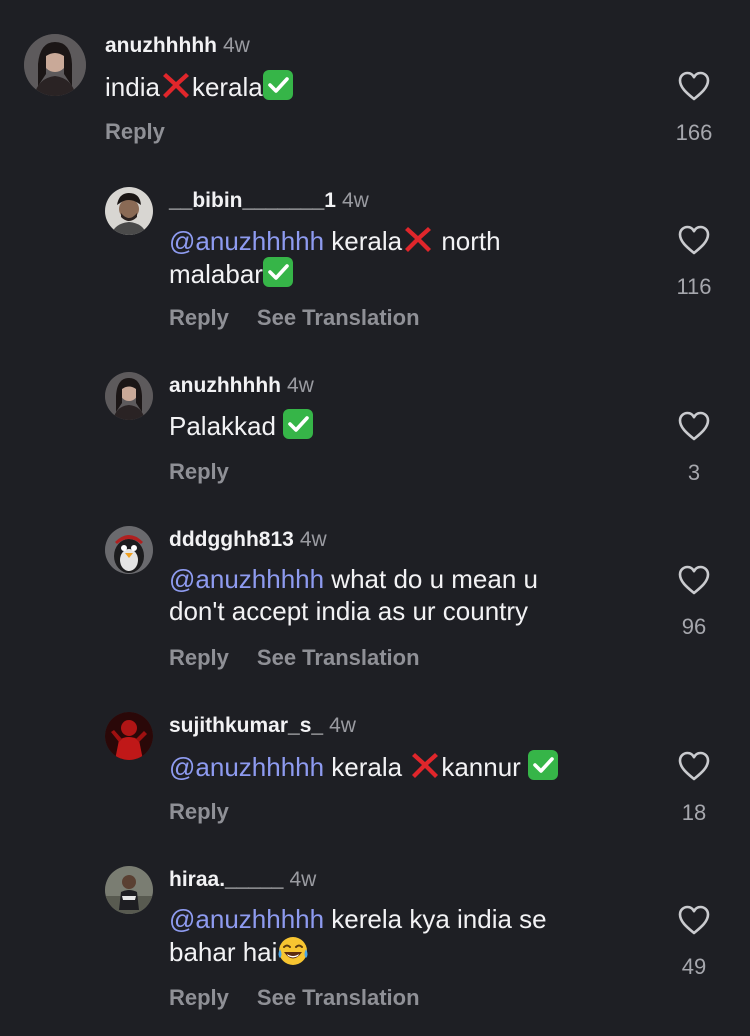  Describe the element at coordinates (694, 626) in the screenshot. I see `like-count: 96` at that location.